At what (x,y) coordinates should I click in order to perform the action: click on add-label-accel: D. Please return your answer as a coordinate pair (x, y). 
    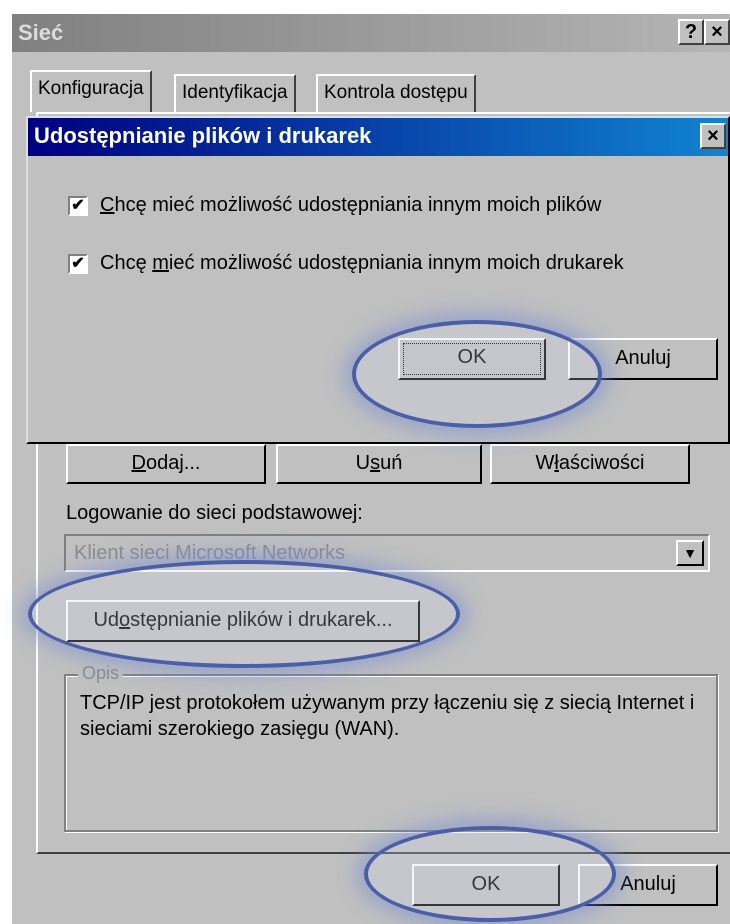
    Looking at the image, I should click on (138, 463).